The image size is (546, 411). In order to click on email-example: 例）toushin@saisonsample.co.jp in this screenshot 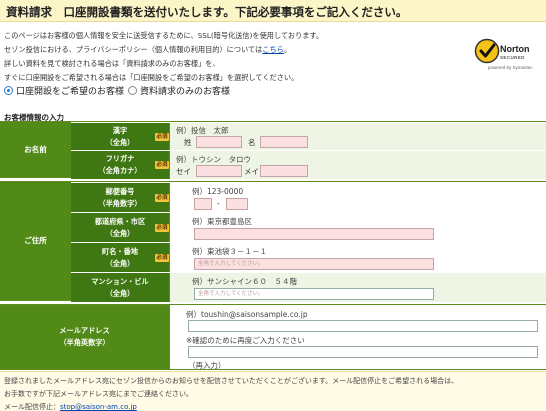, I will do `click(247, 314)`.